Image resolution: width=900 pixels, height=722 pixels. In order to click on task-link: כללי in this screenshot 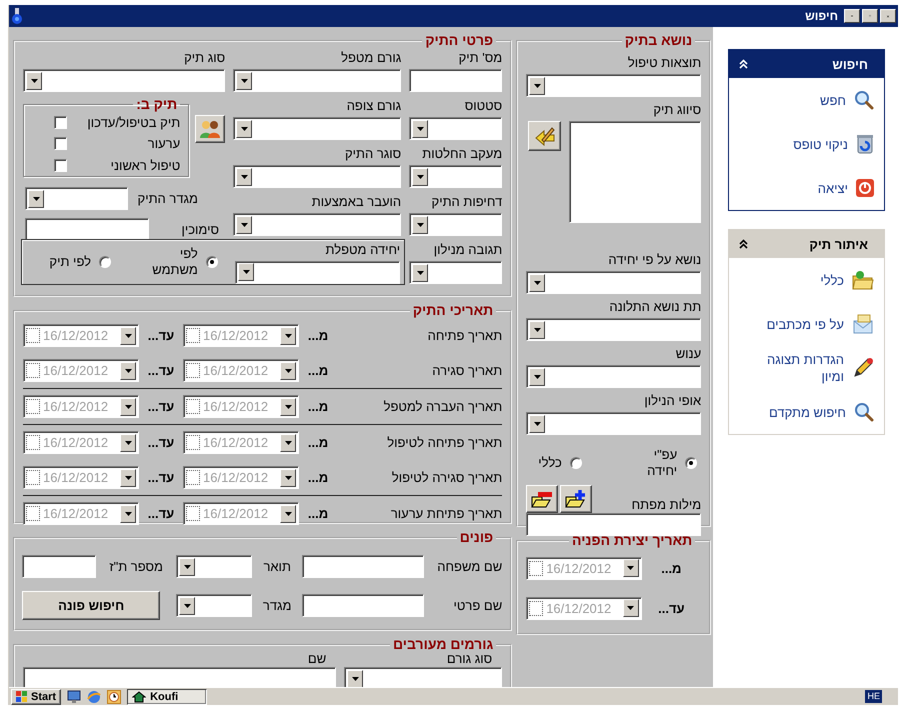, I will do `click(806, 280)`.